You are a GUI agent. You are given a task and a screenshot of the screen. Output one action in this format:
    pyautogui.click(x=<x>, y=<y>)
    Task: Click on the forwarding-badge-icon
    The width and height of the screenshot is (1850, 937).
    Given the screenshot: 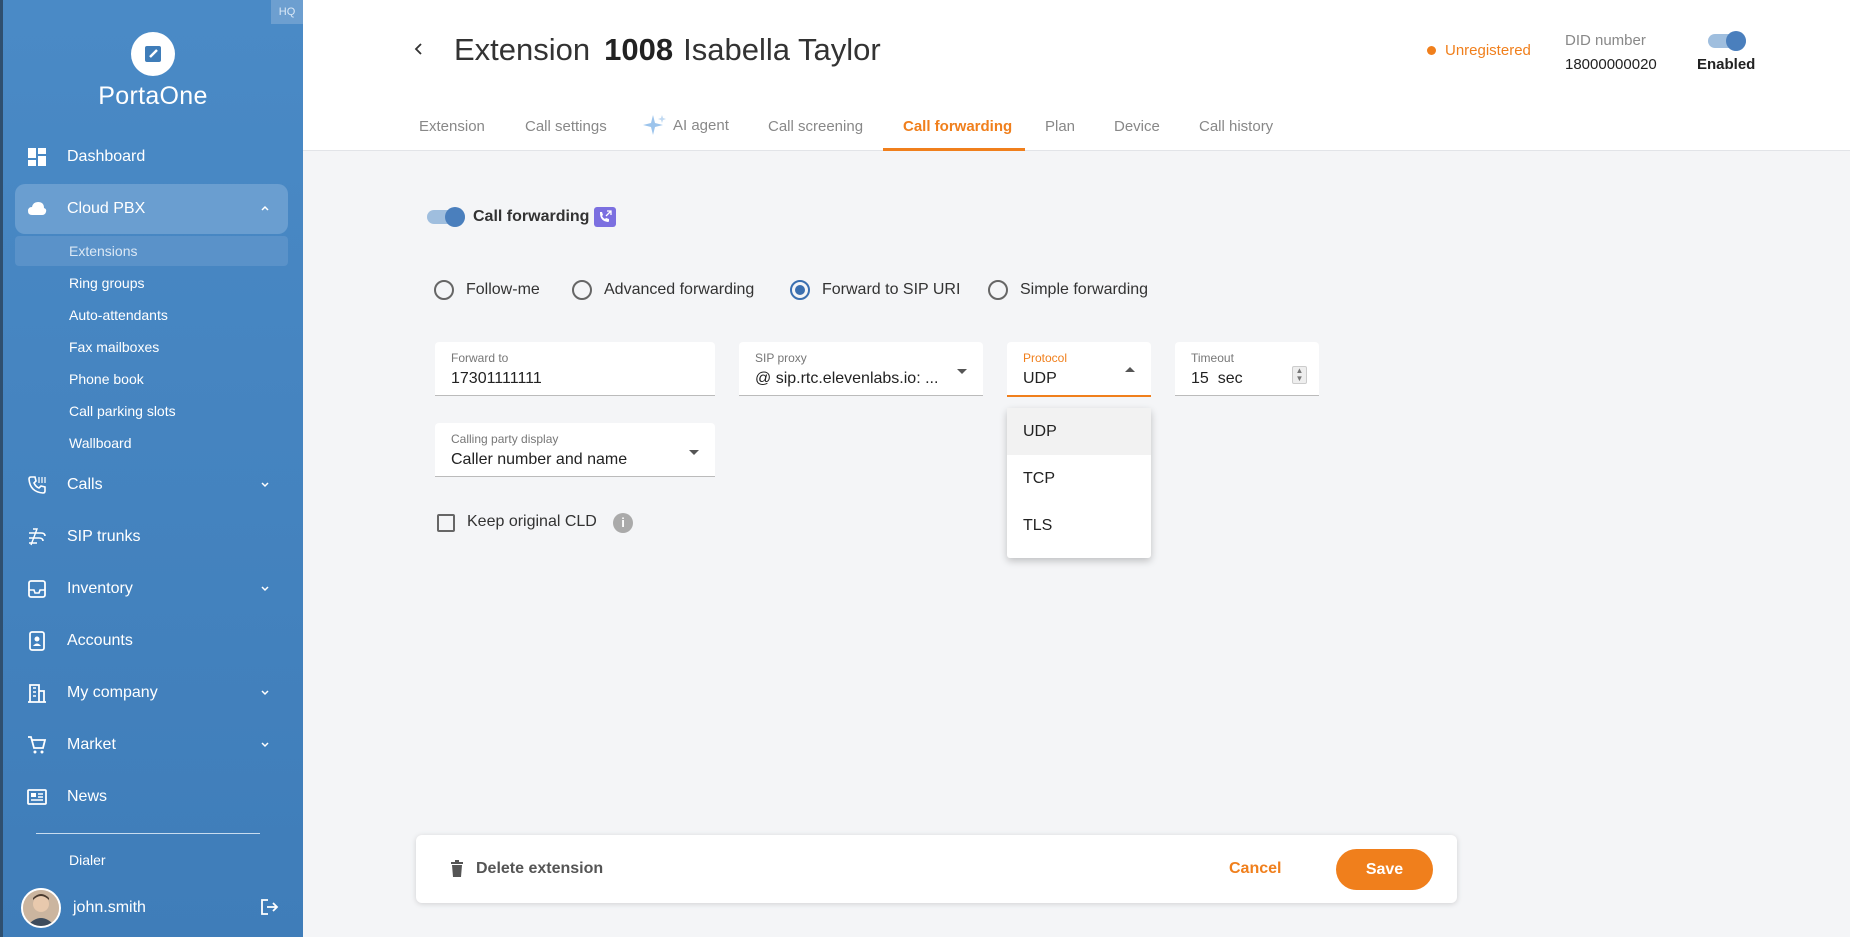 What is the action you would take?
    pyautogui.click(x=605, y=217)
    